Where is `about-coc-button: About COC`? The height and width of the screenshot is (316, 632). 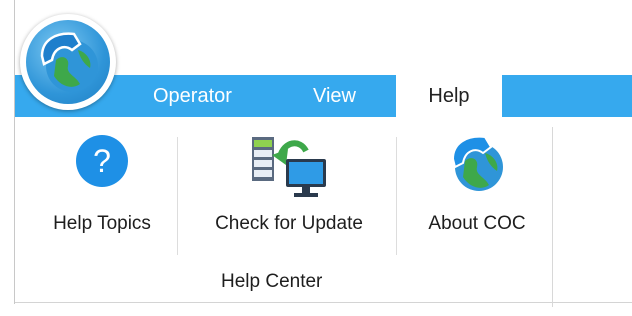
about-coc-button: About COC is located at coordinates (477, 187).